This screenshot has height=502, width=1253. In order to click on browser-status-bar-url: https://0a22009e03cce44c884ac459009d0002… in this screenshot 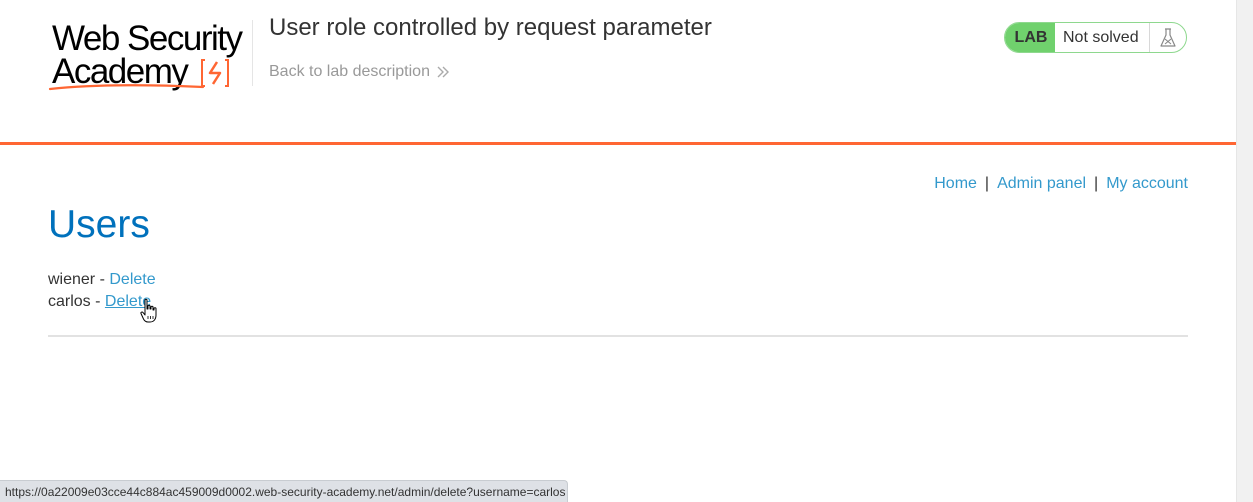, I will do `click(284, 491)`.